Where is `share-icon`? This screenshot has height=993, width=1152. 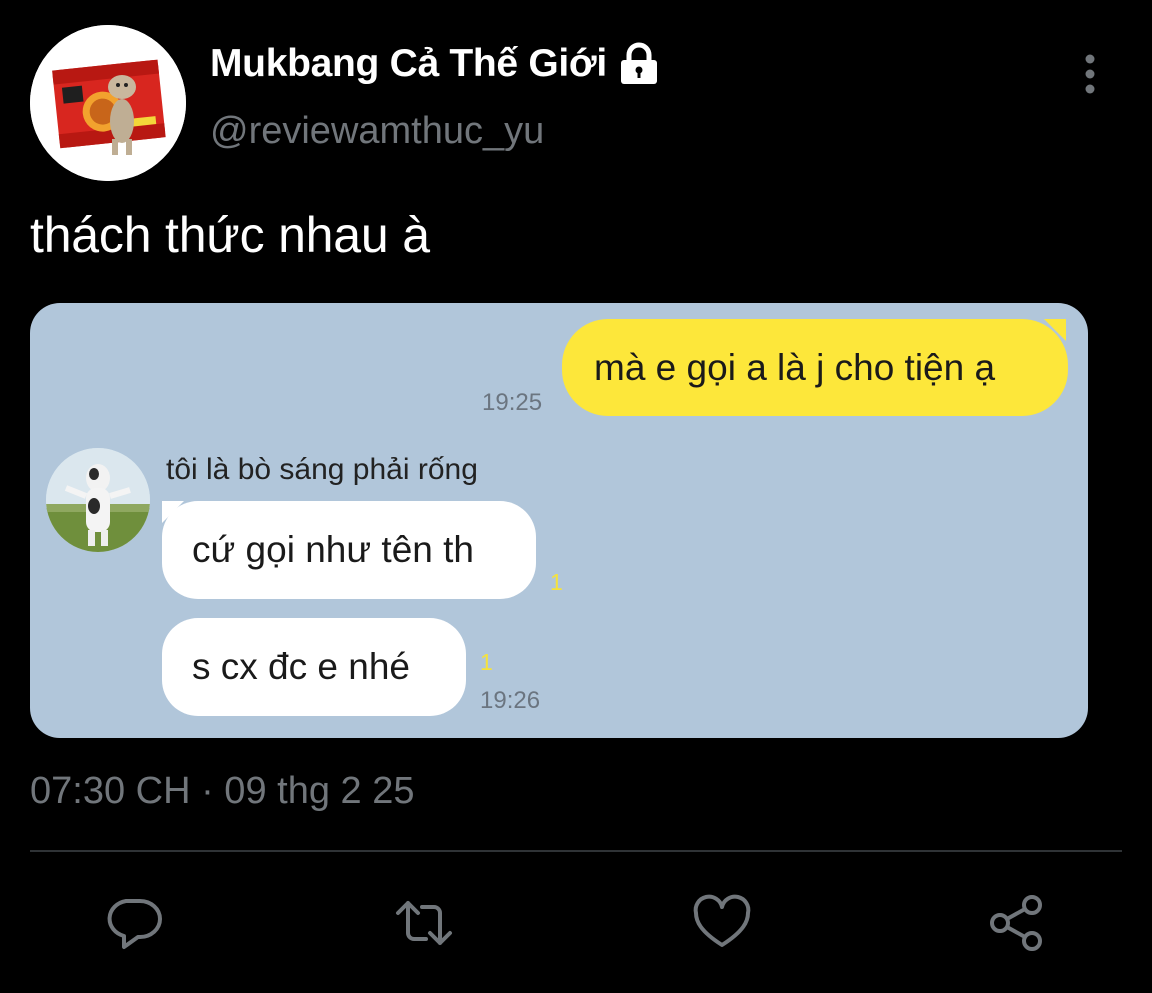 share-icon is located at coordinates (1016, 923).